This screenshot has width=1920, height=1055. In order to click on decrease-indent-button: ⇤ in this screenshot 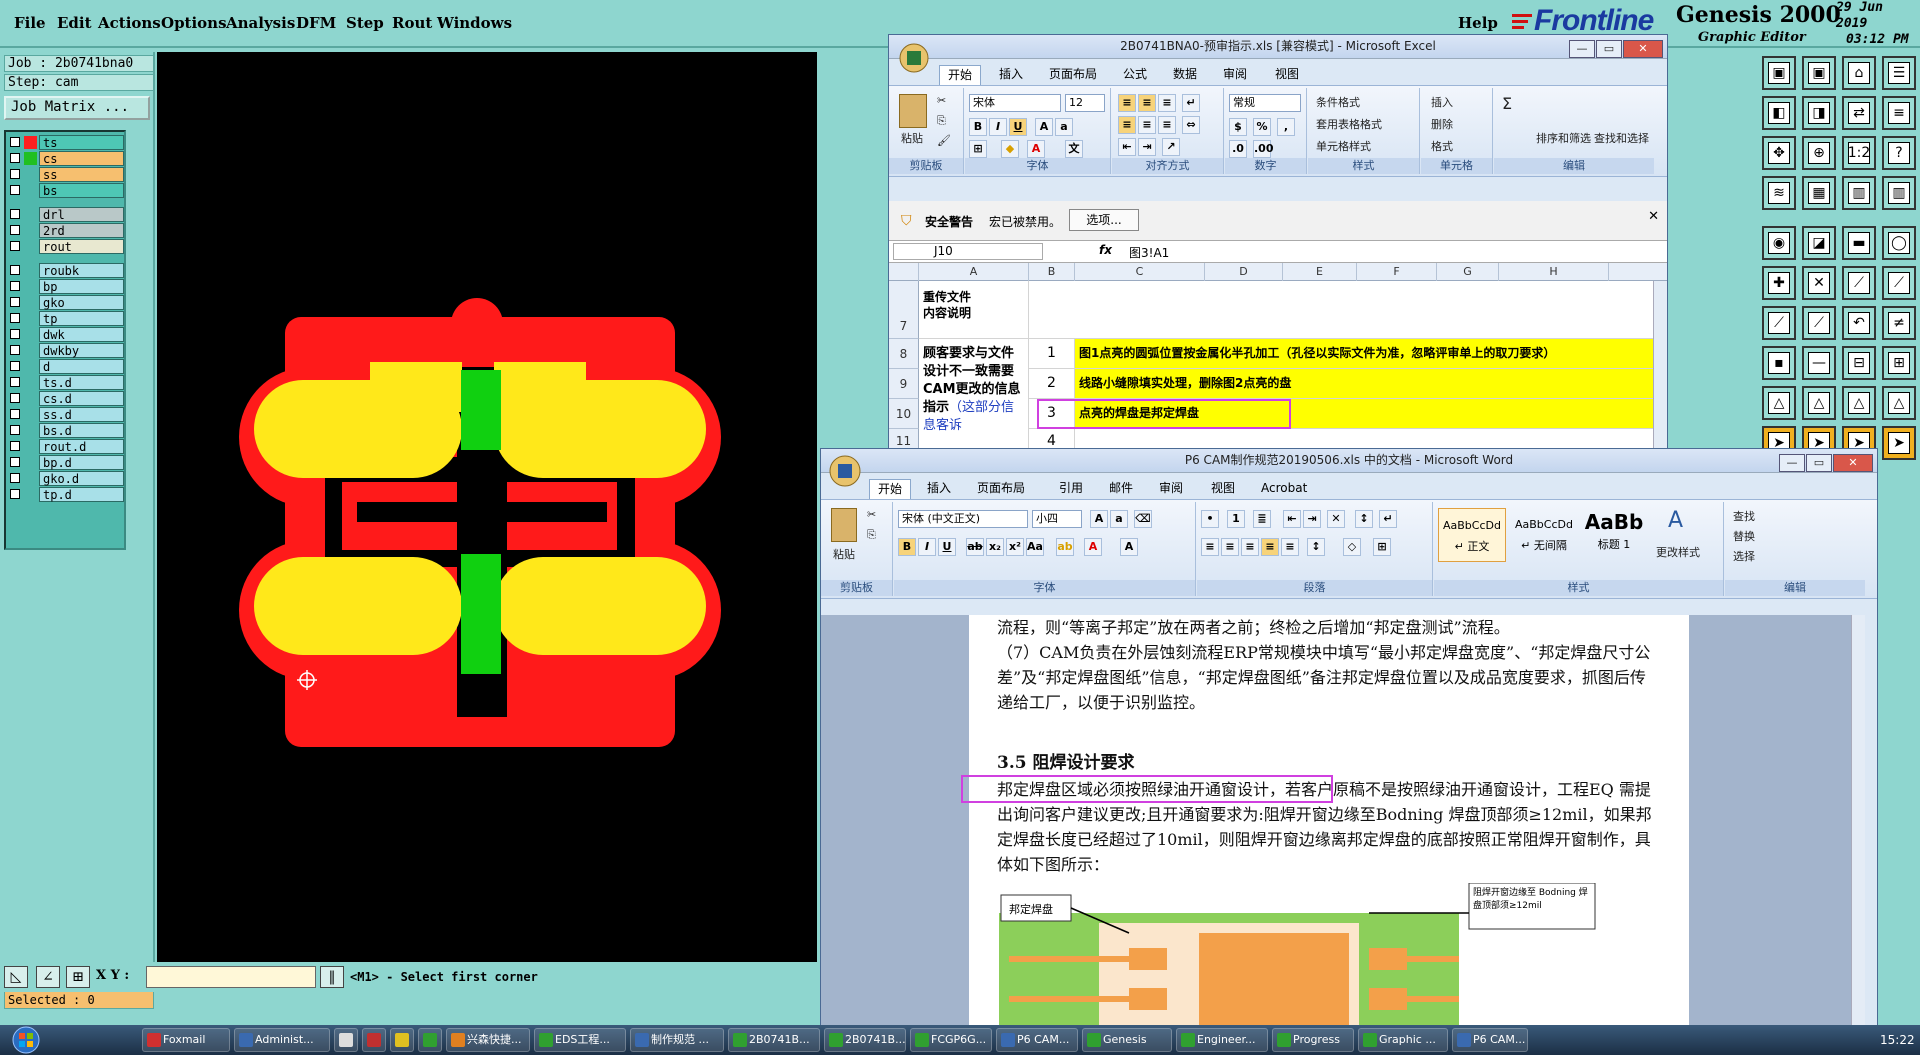, I will do `click(1127, 147)`.